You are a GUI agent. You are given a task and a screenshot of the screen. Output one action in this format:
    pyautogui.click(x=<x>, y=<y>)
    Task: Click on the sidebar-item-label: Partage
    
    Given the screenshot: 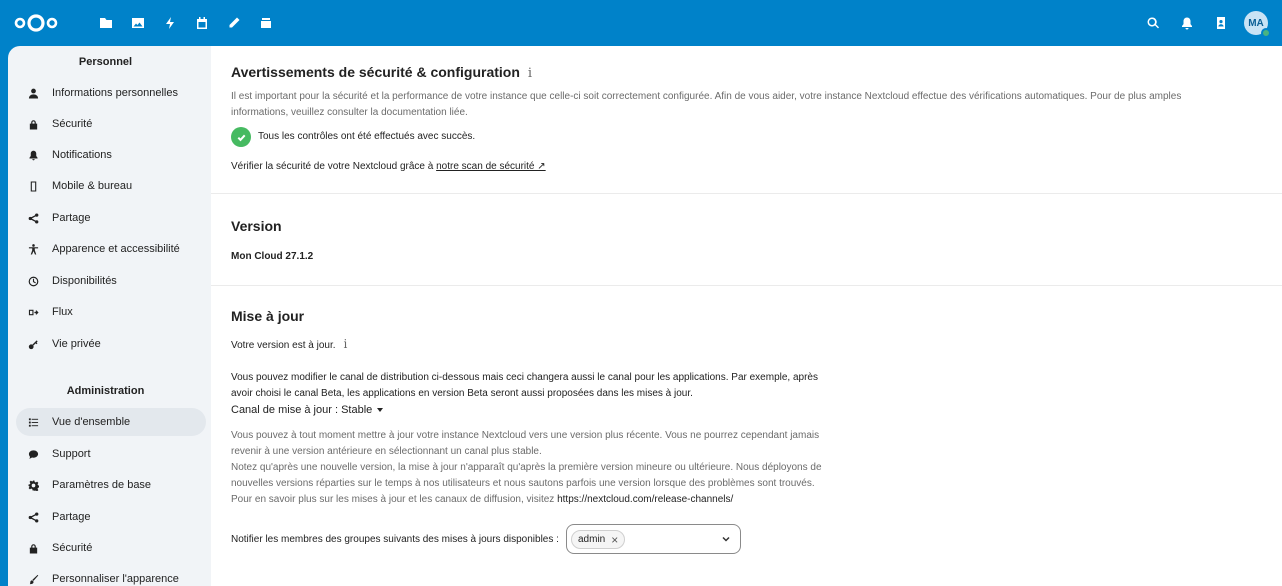 What is the action you would take?
    pyautogui.click(x=71, y=218)
    